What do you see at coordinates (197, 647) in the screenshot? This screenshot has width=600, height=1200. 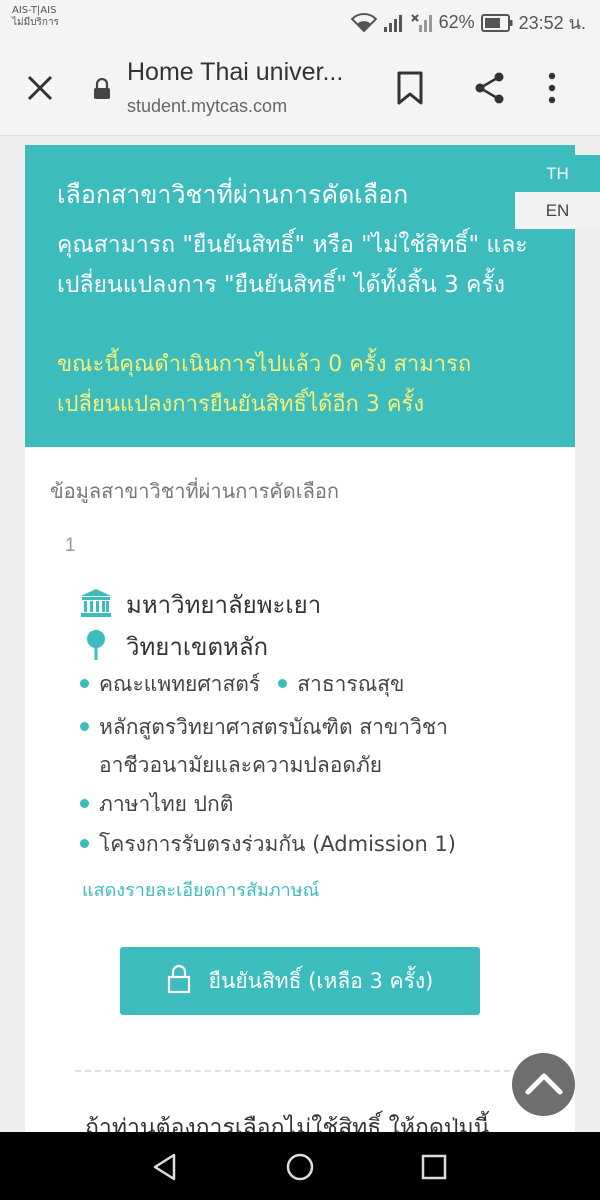 I see `campus-name: วิทยาเขตหลัก` at bounding box center [197, 647].